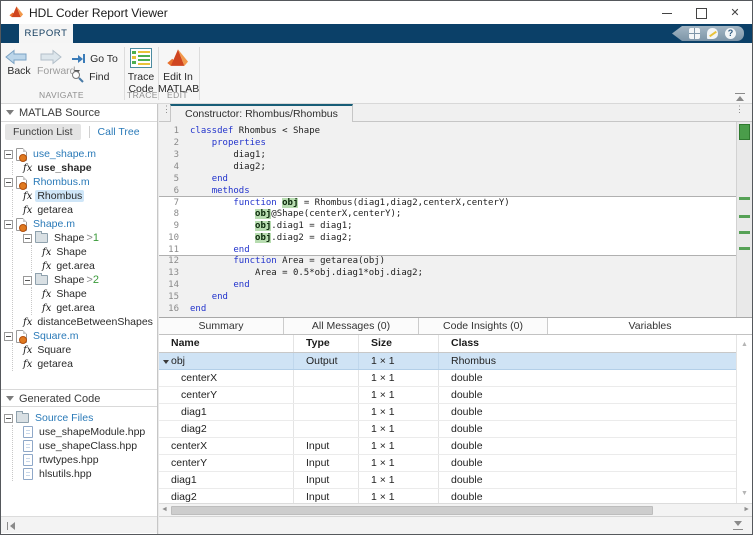  What do you see at coordinates (447, 496) in the screenshot?
I see `var-row-diag2: diag2 Input 1 × 1 double` at bounding box center [447, 496].